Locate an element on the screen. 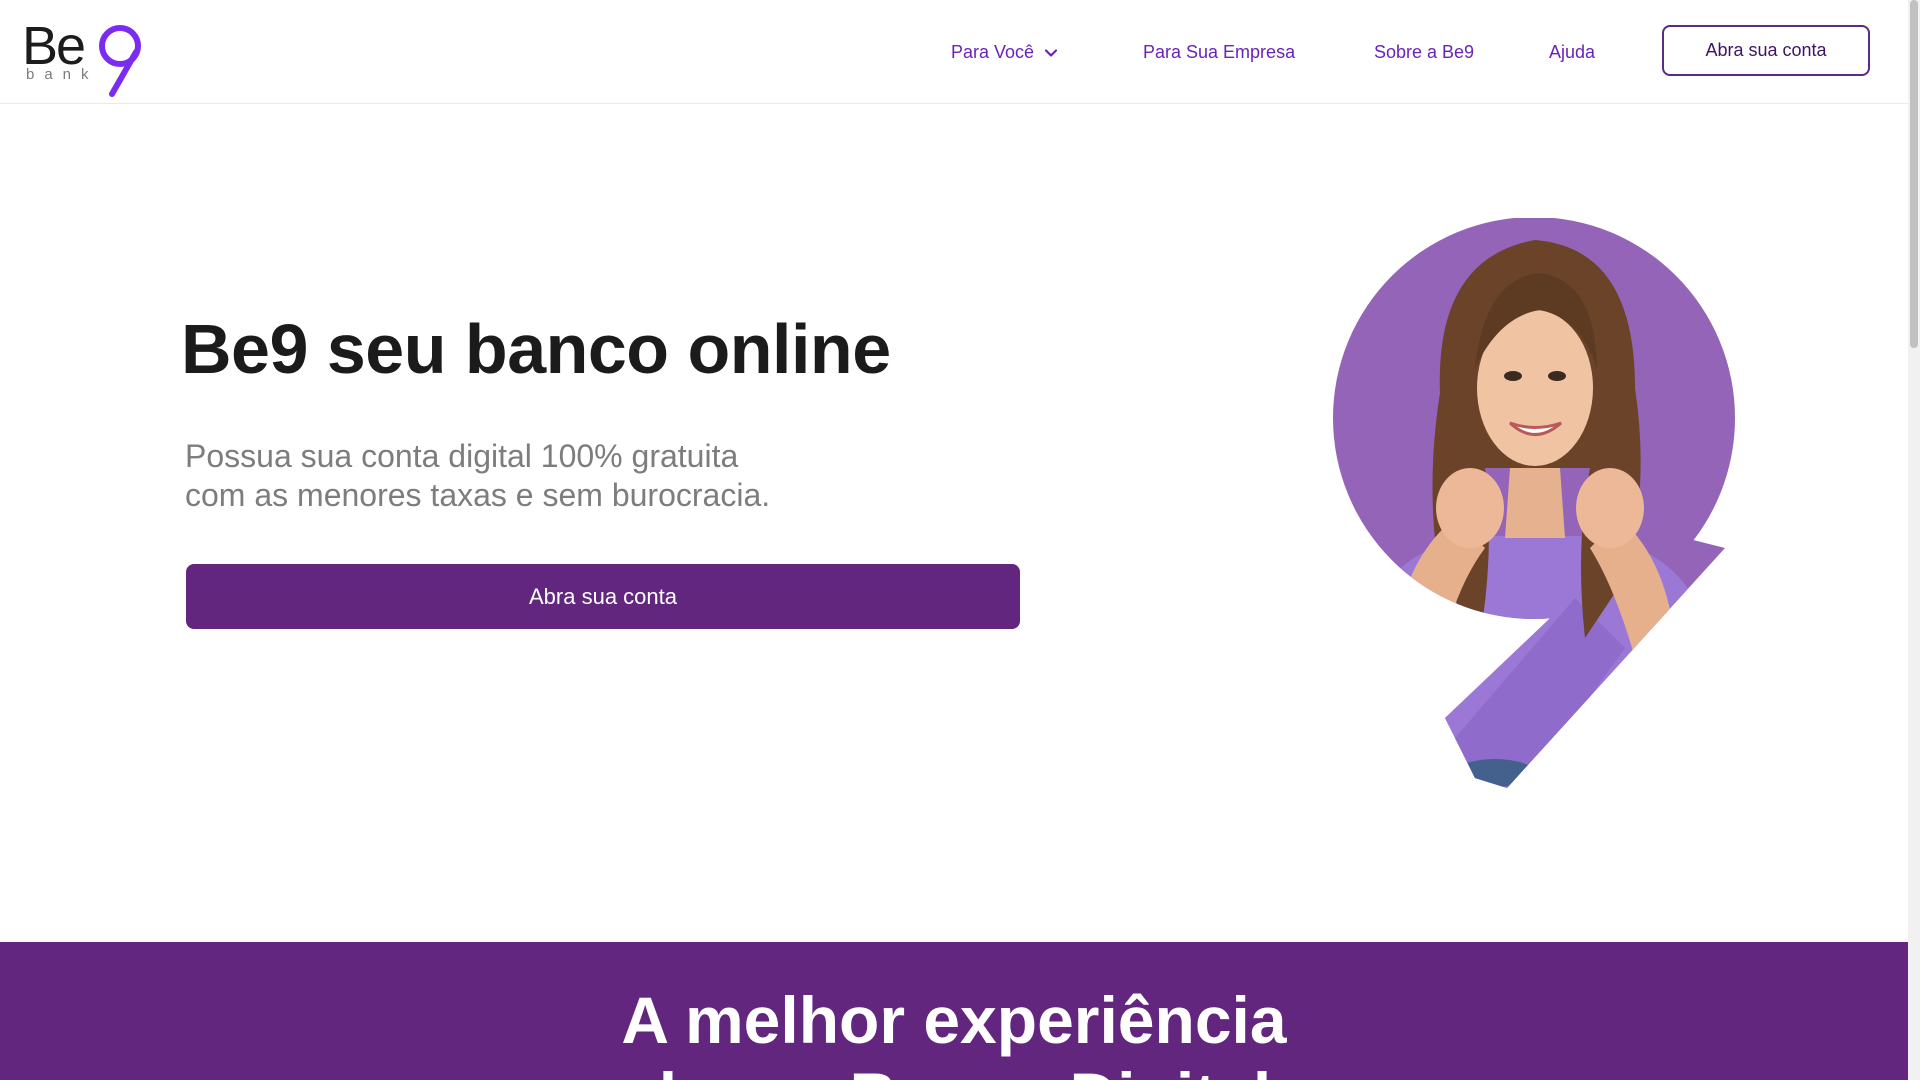 Image resolution: width=1920 pixels, height=1080 pixels. band-title: A melhor experiência de um Banco Digital is located at coordinates (954, 1031).